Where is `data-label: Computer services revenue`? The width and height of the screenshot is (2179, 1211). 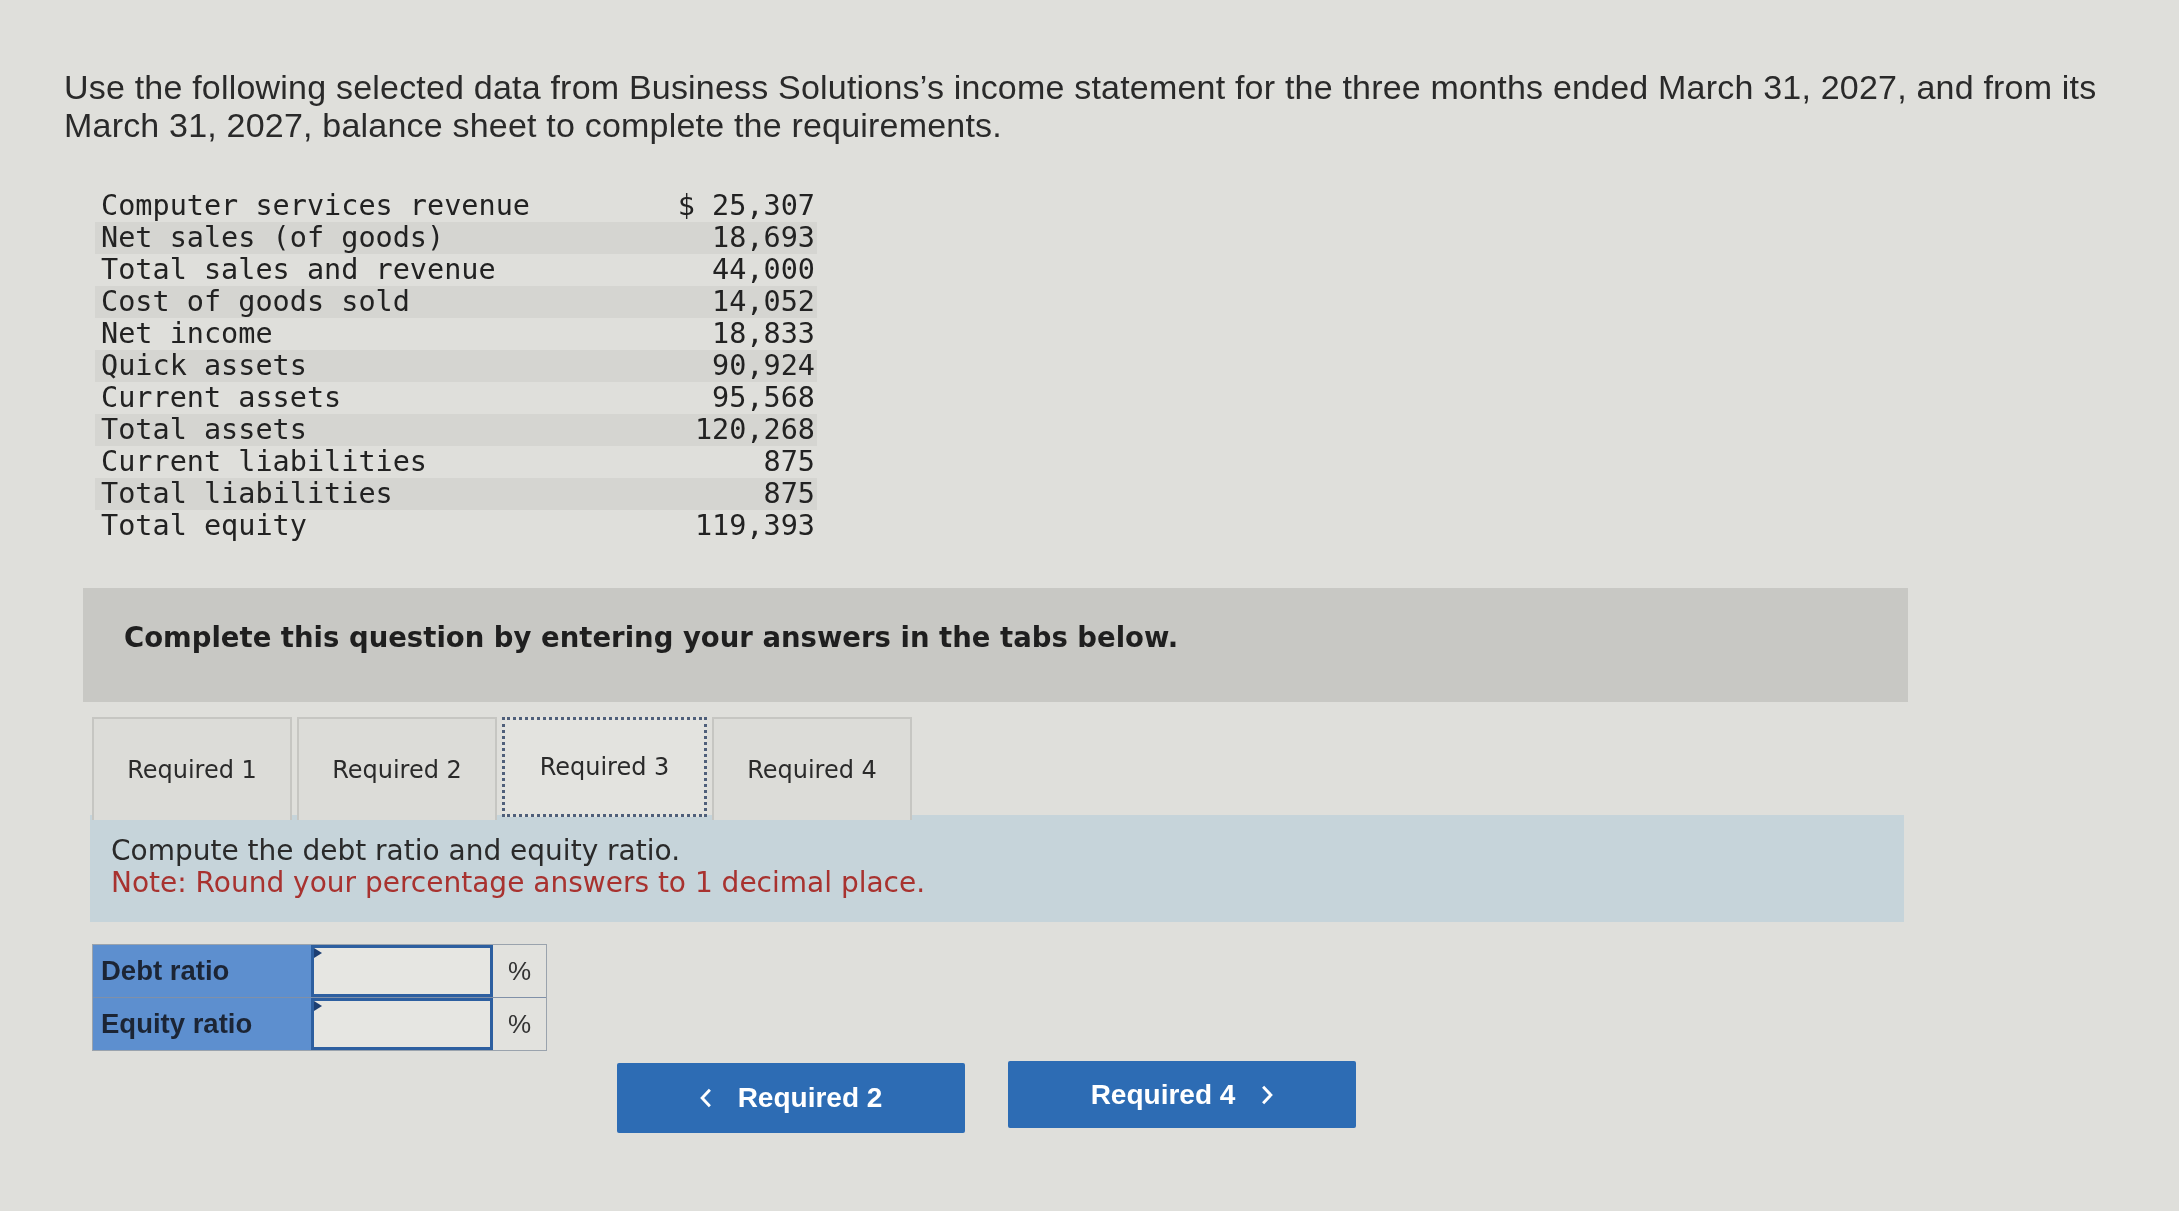 data-label: Computer services revenue is located at coordinates (315, 206).